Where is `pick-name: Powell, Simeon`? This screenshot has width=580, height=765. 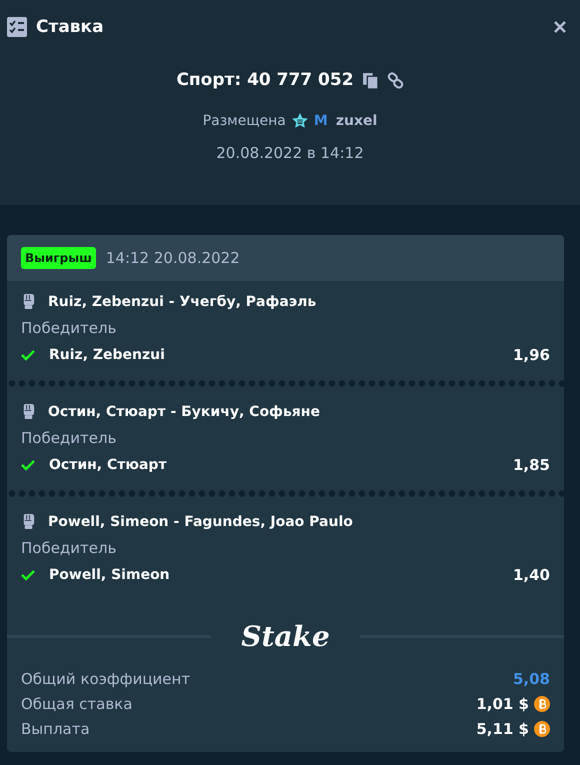
pick-name: Powell, Simeon is located at coordinates (109, 575).